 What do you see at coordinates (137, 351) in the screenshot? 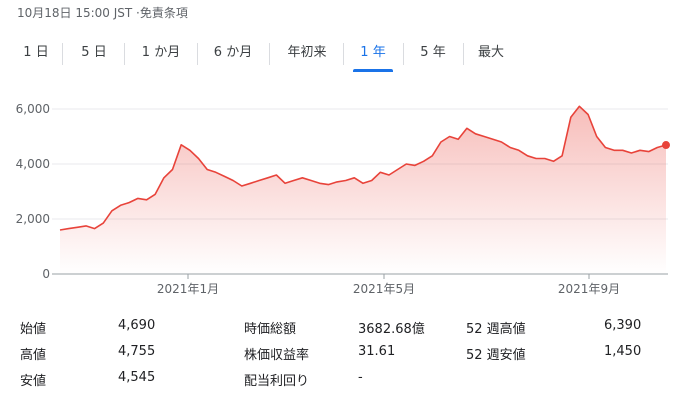
I see `stat-value-high: 4,755` at bounding box center [137, 351].